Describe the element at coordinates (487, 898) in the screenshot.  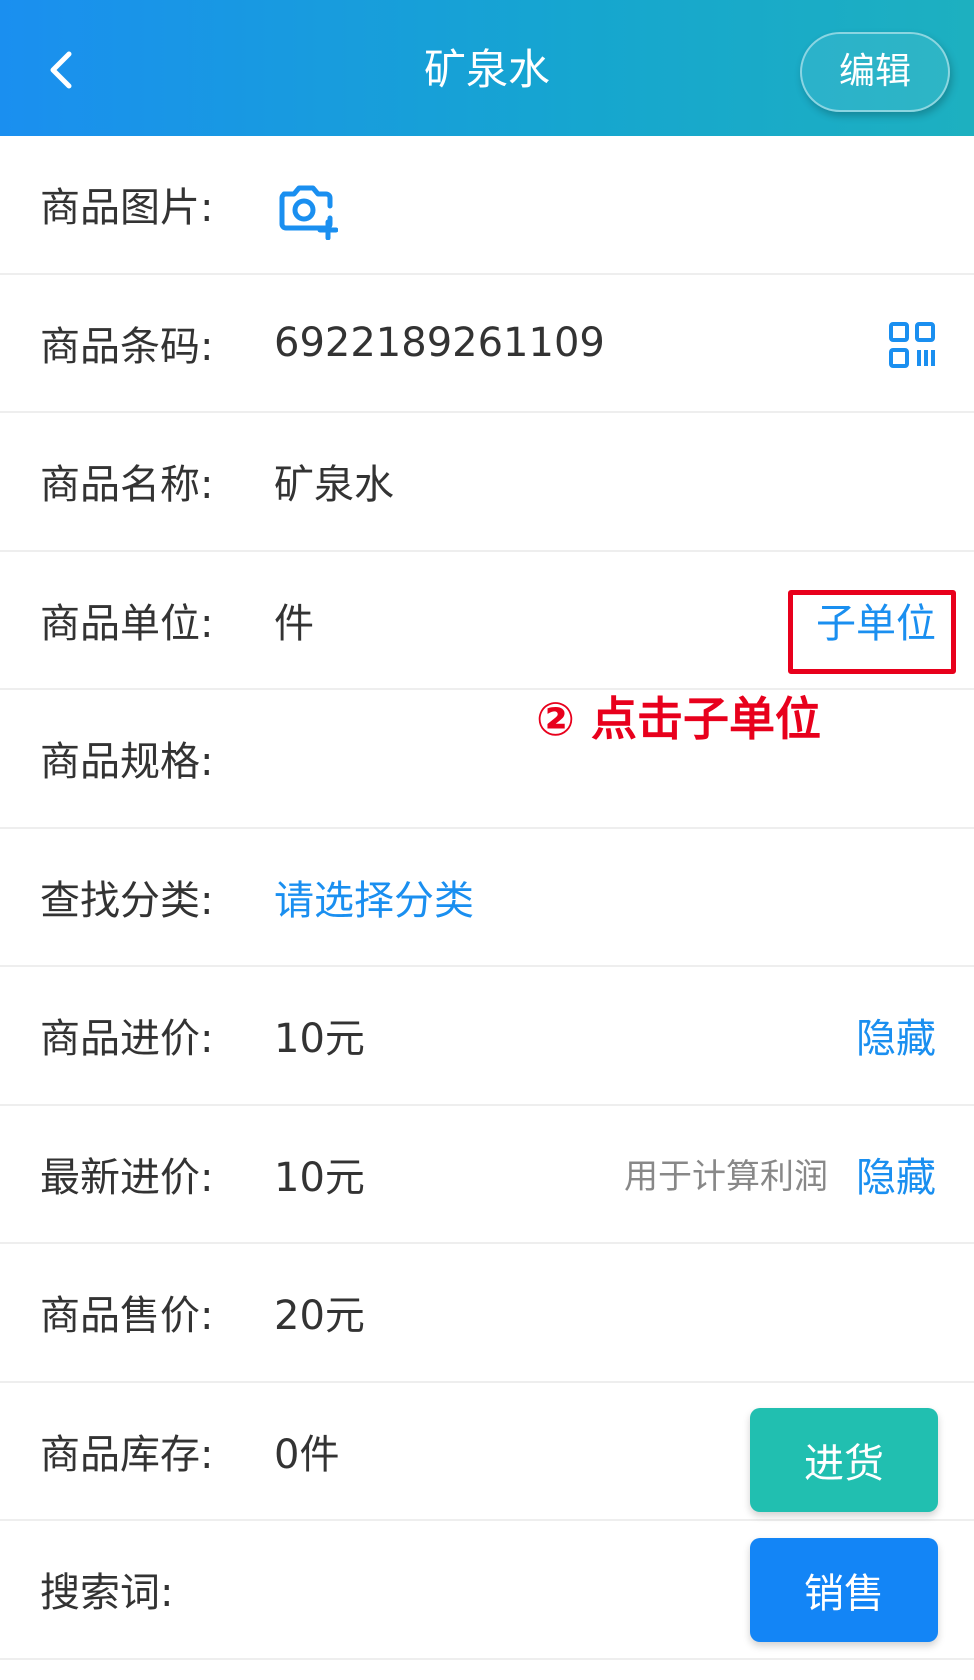
I see `row-category: 查找分类: 请选择分类` at that location.